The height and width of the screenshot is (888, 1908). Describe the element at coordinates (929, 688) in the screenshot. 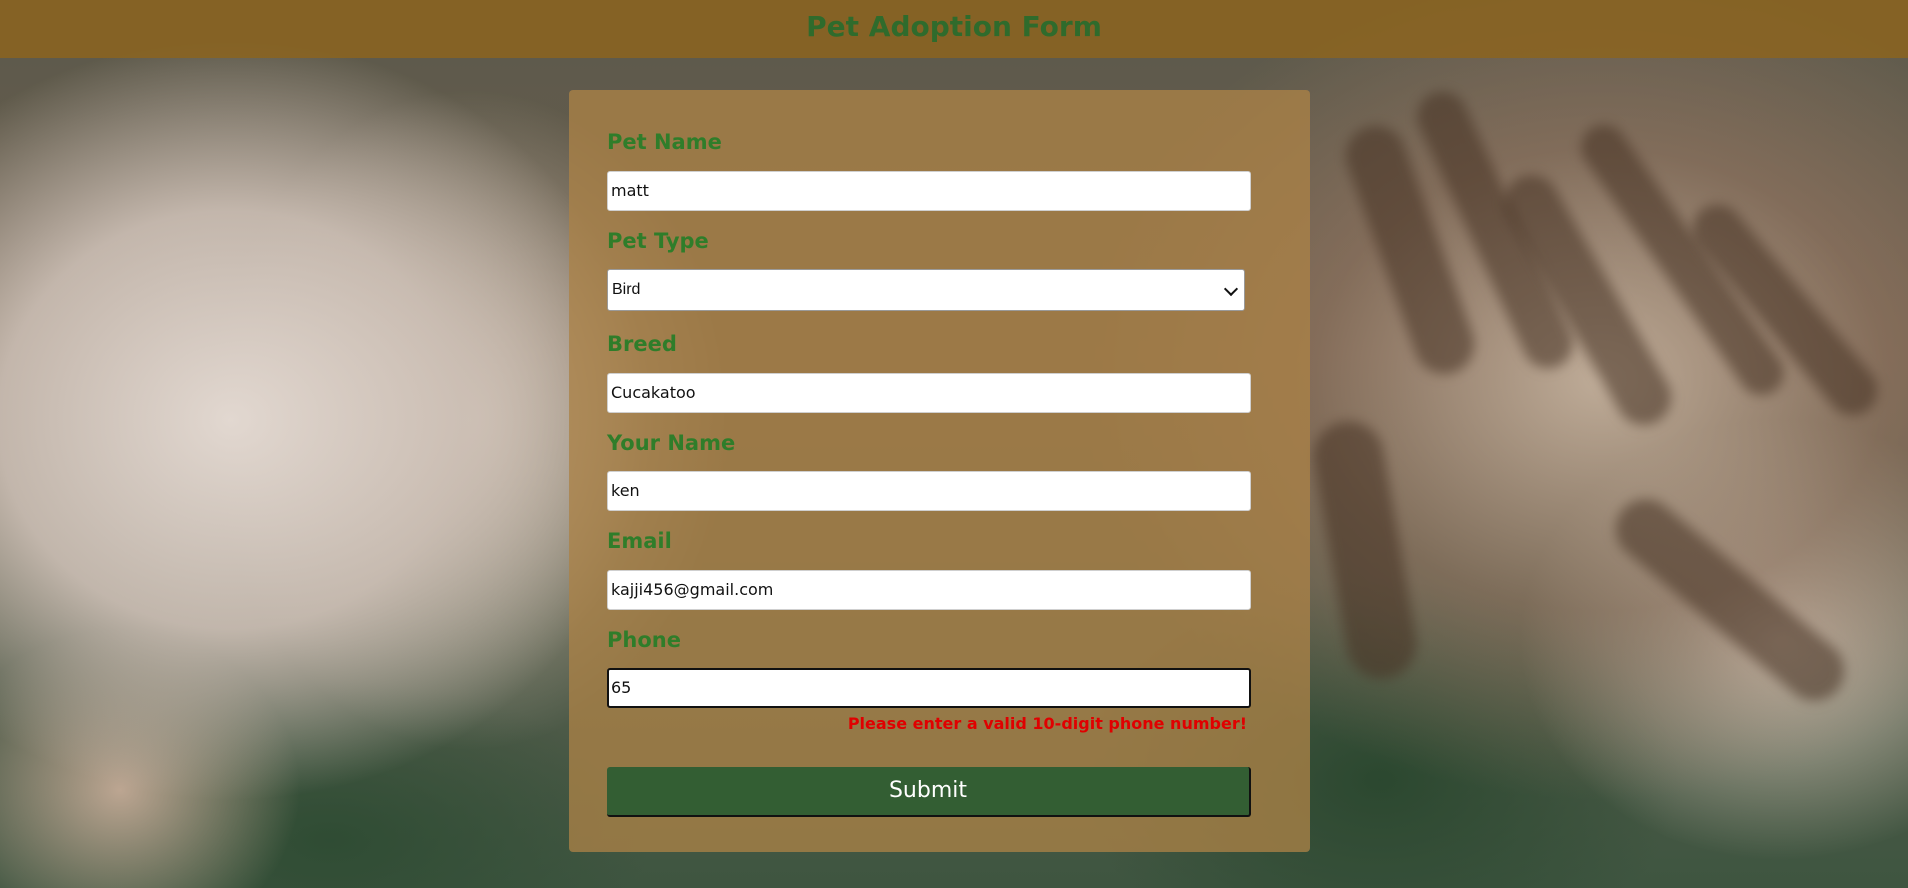

I see `phone-input: 65` at that location.